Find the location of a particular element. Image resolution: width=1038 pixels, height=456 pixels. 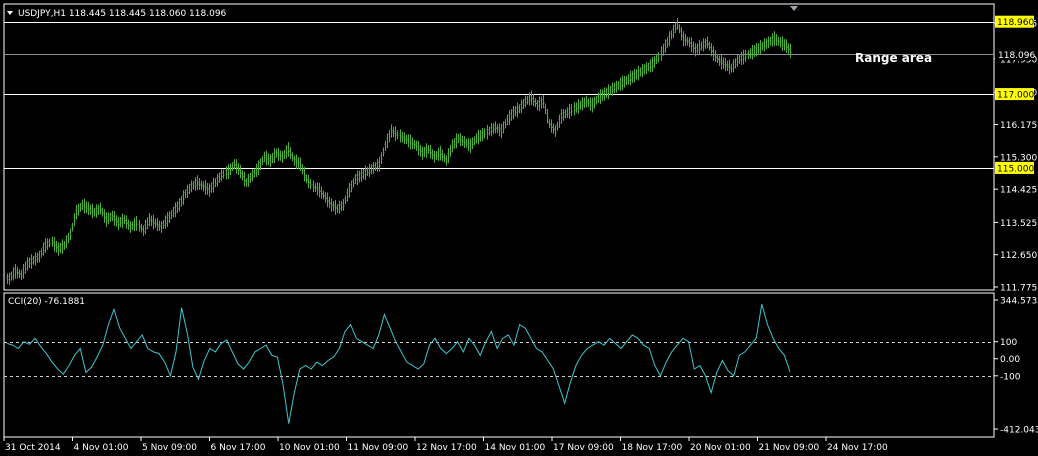

cci-tick-label: 344.5732 is located at coordinates (1019, 302).